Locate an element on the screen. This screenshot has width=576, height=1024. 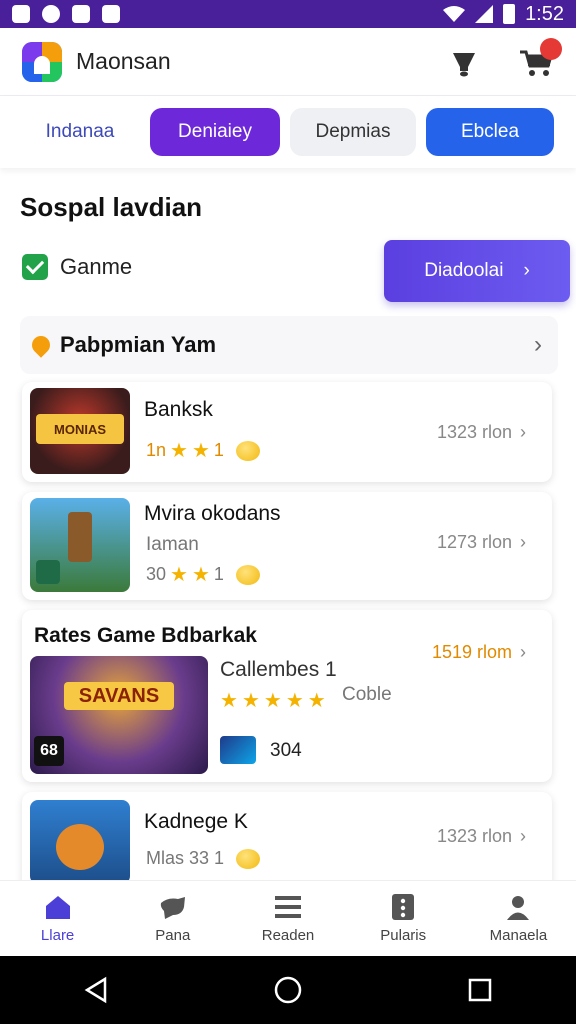
thumb-title: SAVANS is located at coordinates (119, 696).